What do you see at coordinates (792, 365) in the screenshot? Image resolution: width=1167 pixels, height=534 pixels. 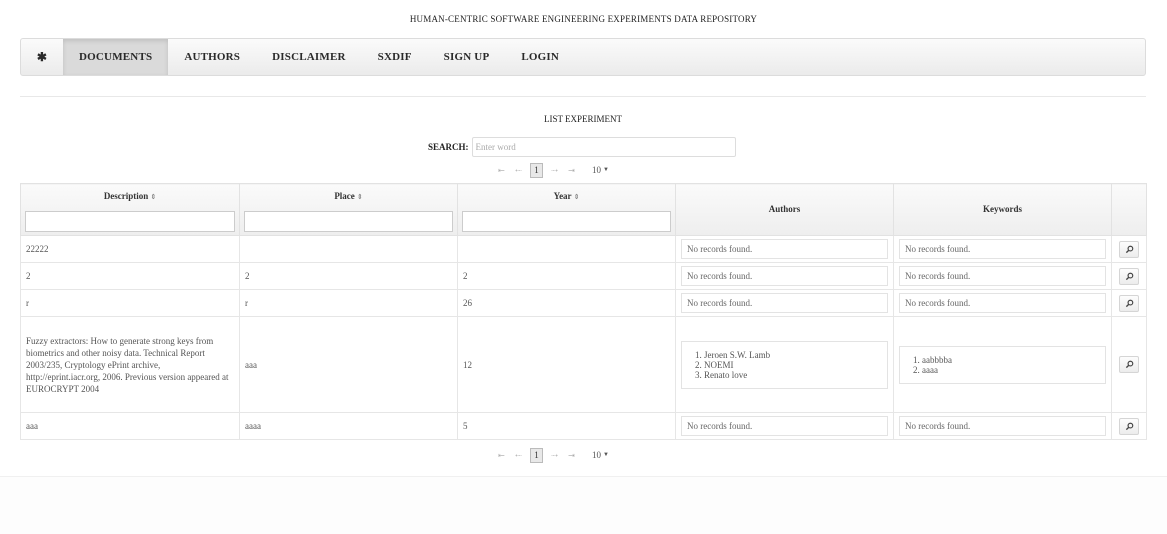 I see `author-item: NOEMI` at bounding box center [792, 365].